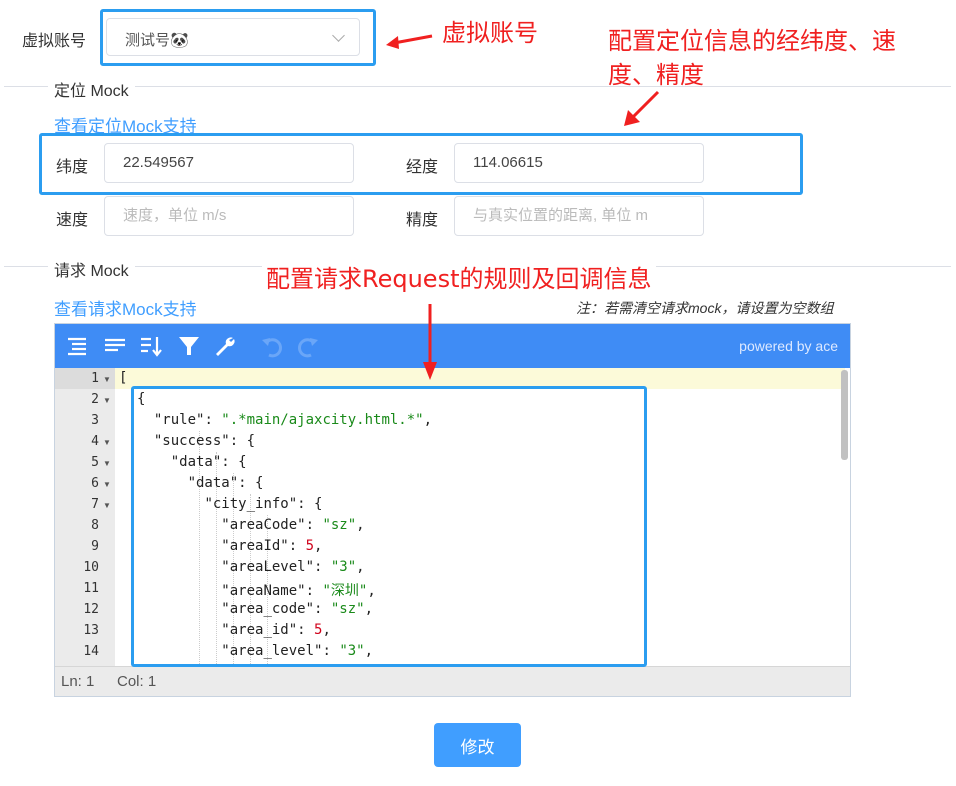  Describe the element at coordinates (91, 89) in the screenshot. I see `location-section-title: 定位 Mock` at that location.